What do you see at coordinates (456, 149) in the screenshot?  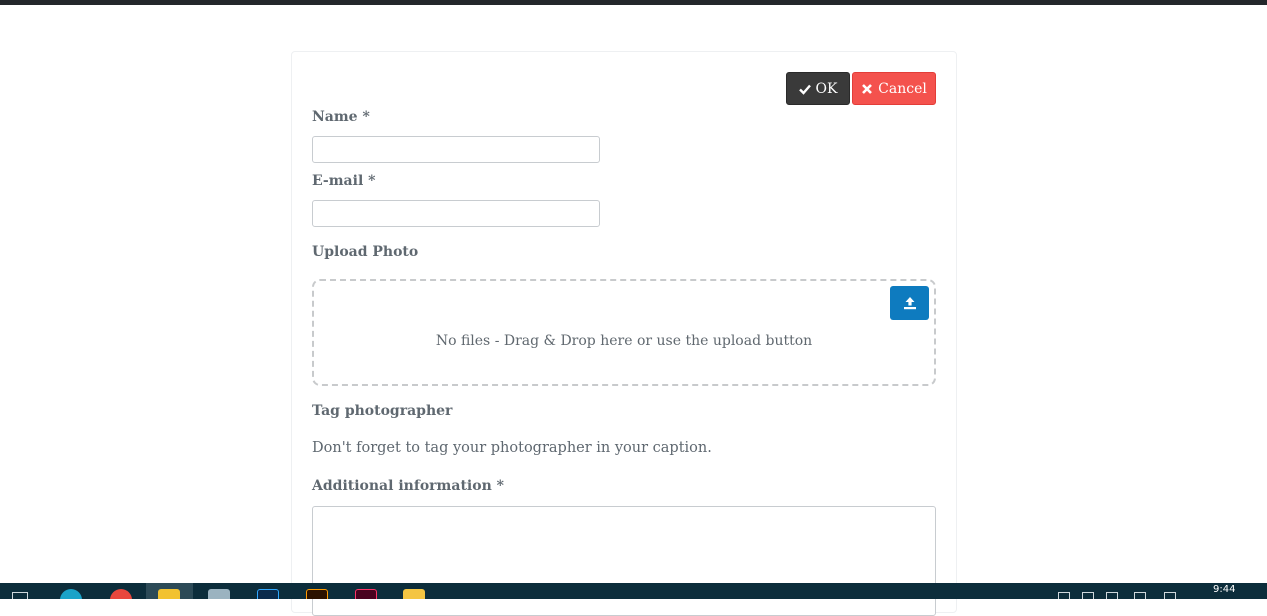 I see `name-field` at bounding box center [456, 149].